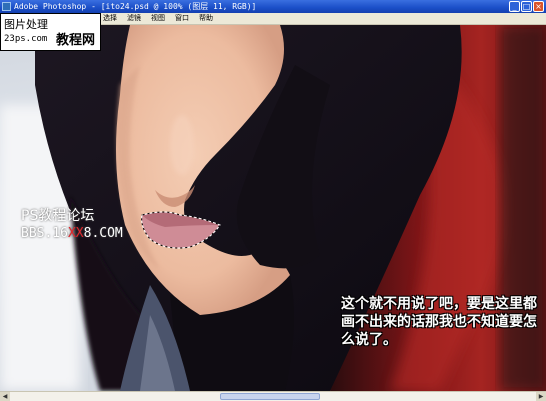 The height and width of the screenshot is (401, 546). What do you see at coordinates (514, 6) in the screenshot?
I see `minimize-button: _` at bounding box center [514, 6].